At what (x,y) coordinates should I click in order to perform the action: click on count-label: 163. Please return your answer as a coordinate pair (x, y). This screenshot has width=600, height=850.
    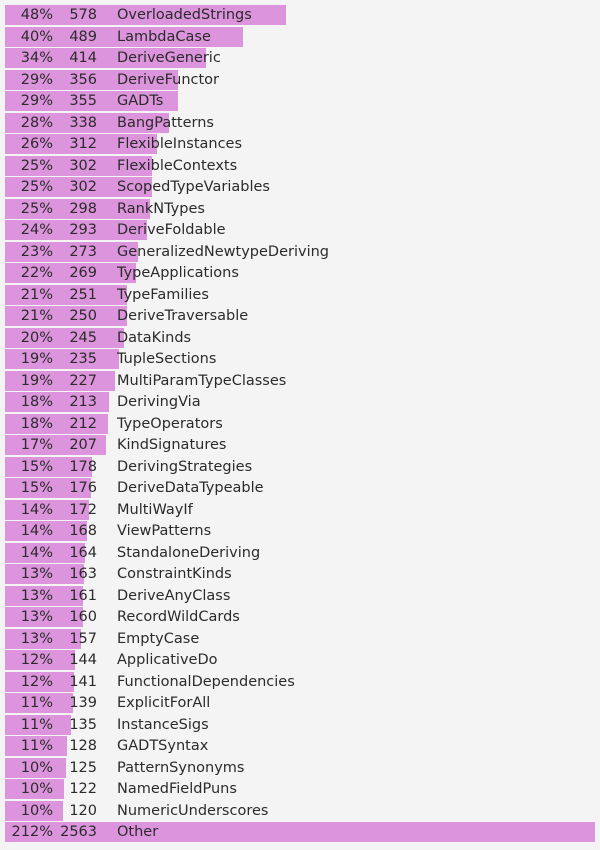
    Looking at the image, I should click on (83, 574).